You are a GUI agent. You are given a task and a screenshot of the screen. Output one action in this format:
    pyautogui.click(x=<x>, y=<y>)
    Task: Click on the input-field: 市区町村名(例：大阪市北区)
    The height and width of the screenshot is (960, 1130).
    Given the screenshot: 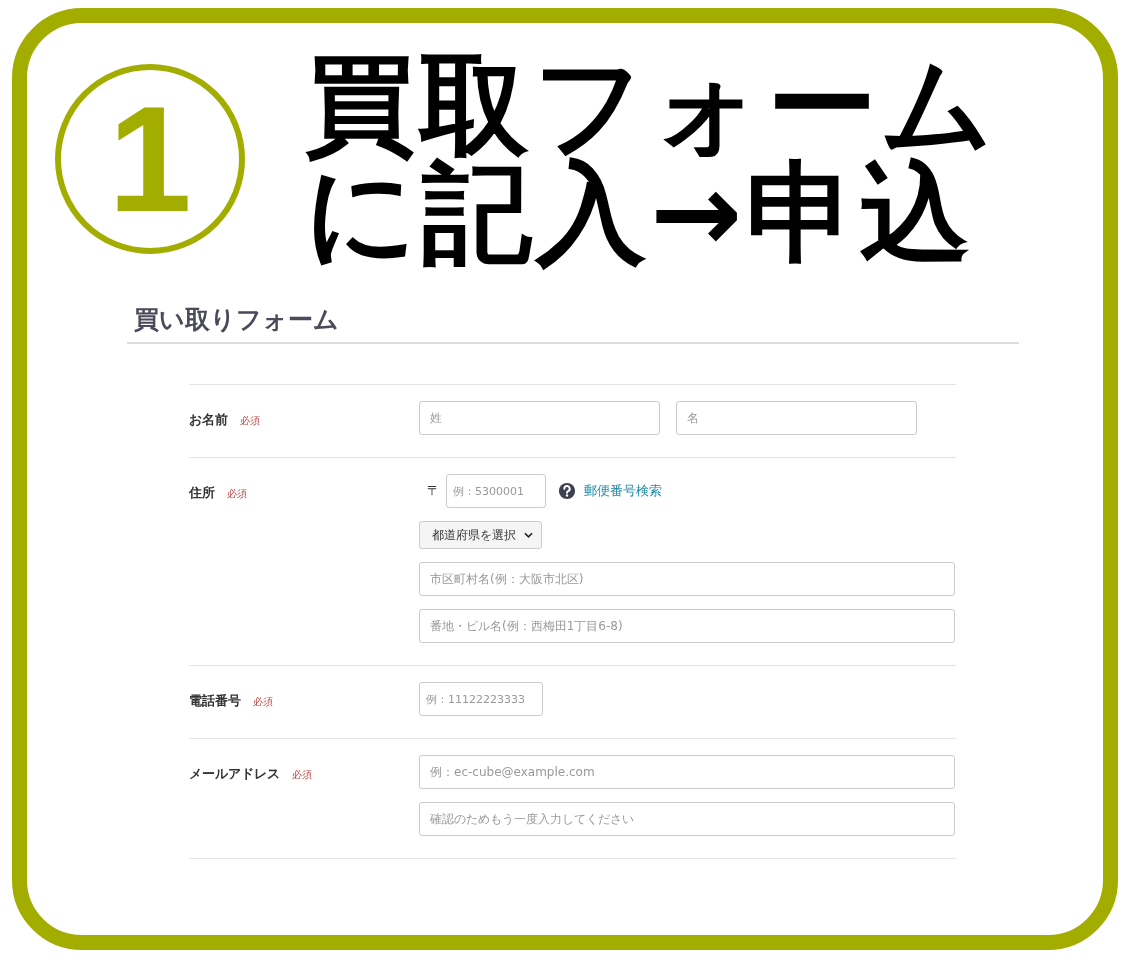 What is the action you would take?
    pyautogui.click(x=687, y=579)
    